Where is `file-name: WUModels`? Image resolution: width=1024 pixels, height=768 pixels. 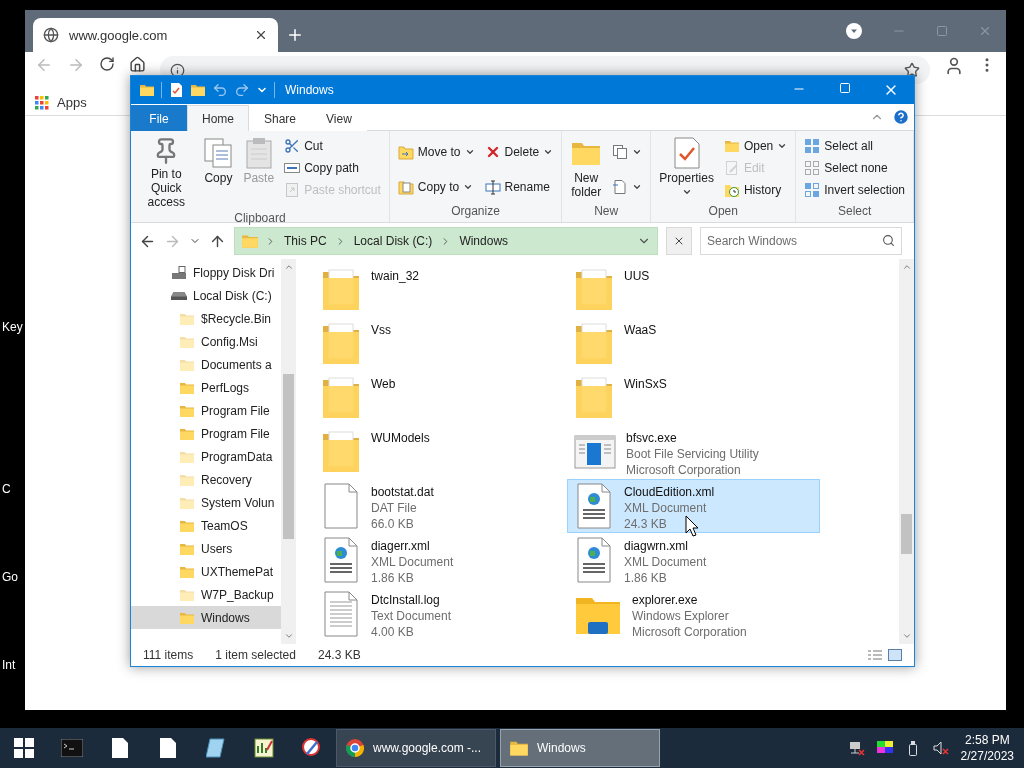 file-name: WUModels is located at coordinates (400, 438).